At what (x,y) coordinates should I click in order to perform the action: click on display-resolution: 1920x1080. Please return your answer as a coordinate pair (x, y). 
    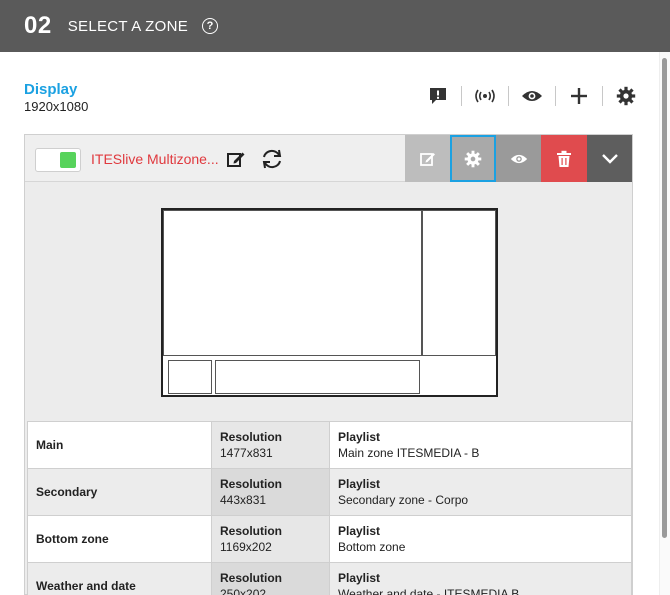
    Looking at the image, I should click on (56, 106).